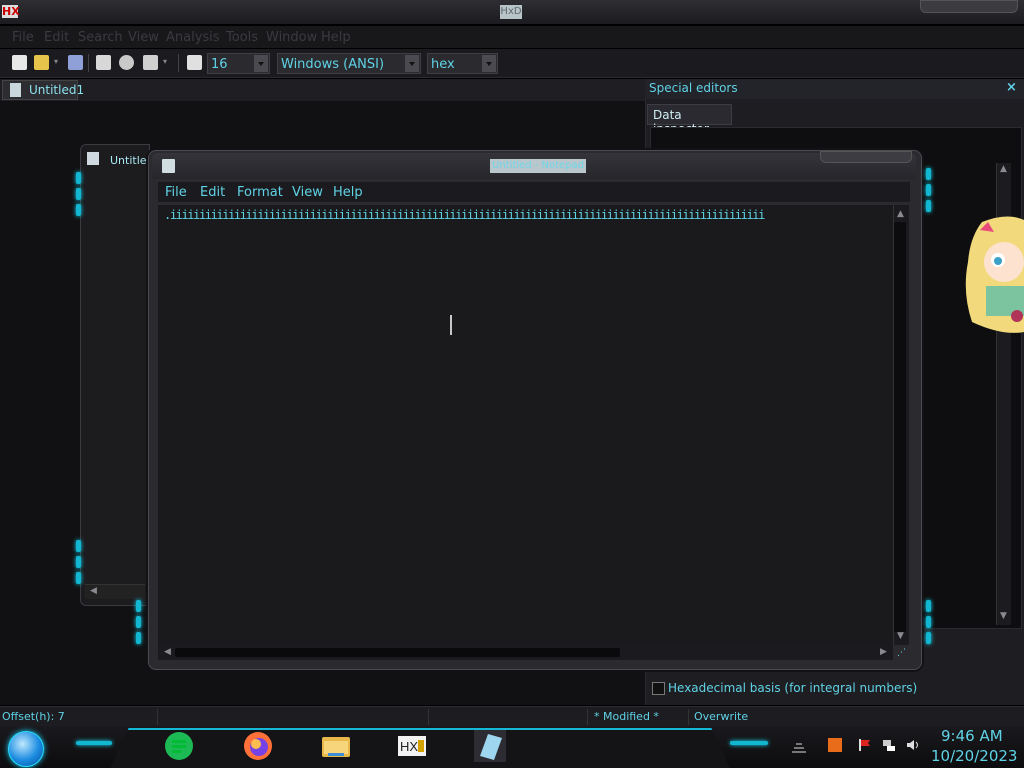 Image resolution: width=1024 pixels, height=768 pixels. What do you see at coordinates (799, 747) in the screenshot?
I see `network-bars-icon` at bounding box center [799, 747].